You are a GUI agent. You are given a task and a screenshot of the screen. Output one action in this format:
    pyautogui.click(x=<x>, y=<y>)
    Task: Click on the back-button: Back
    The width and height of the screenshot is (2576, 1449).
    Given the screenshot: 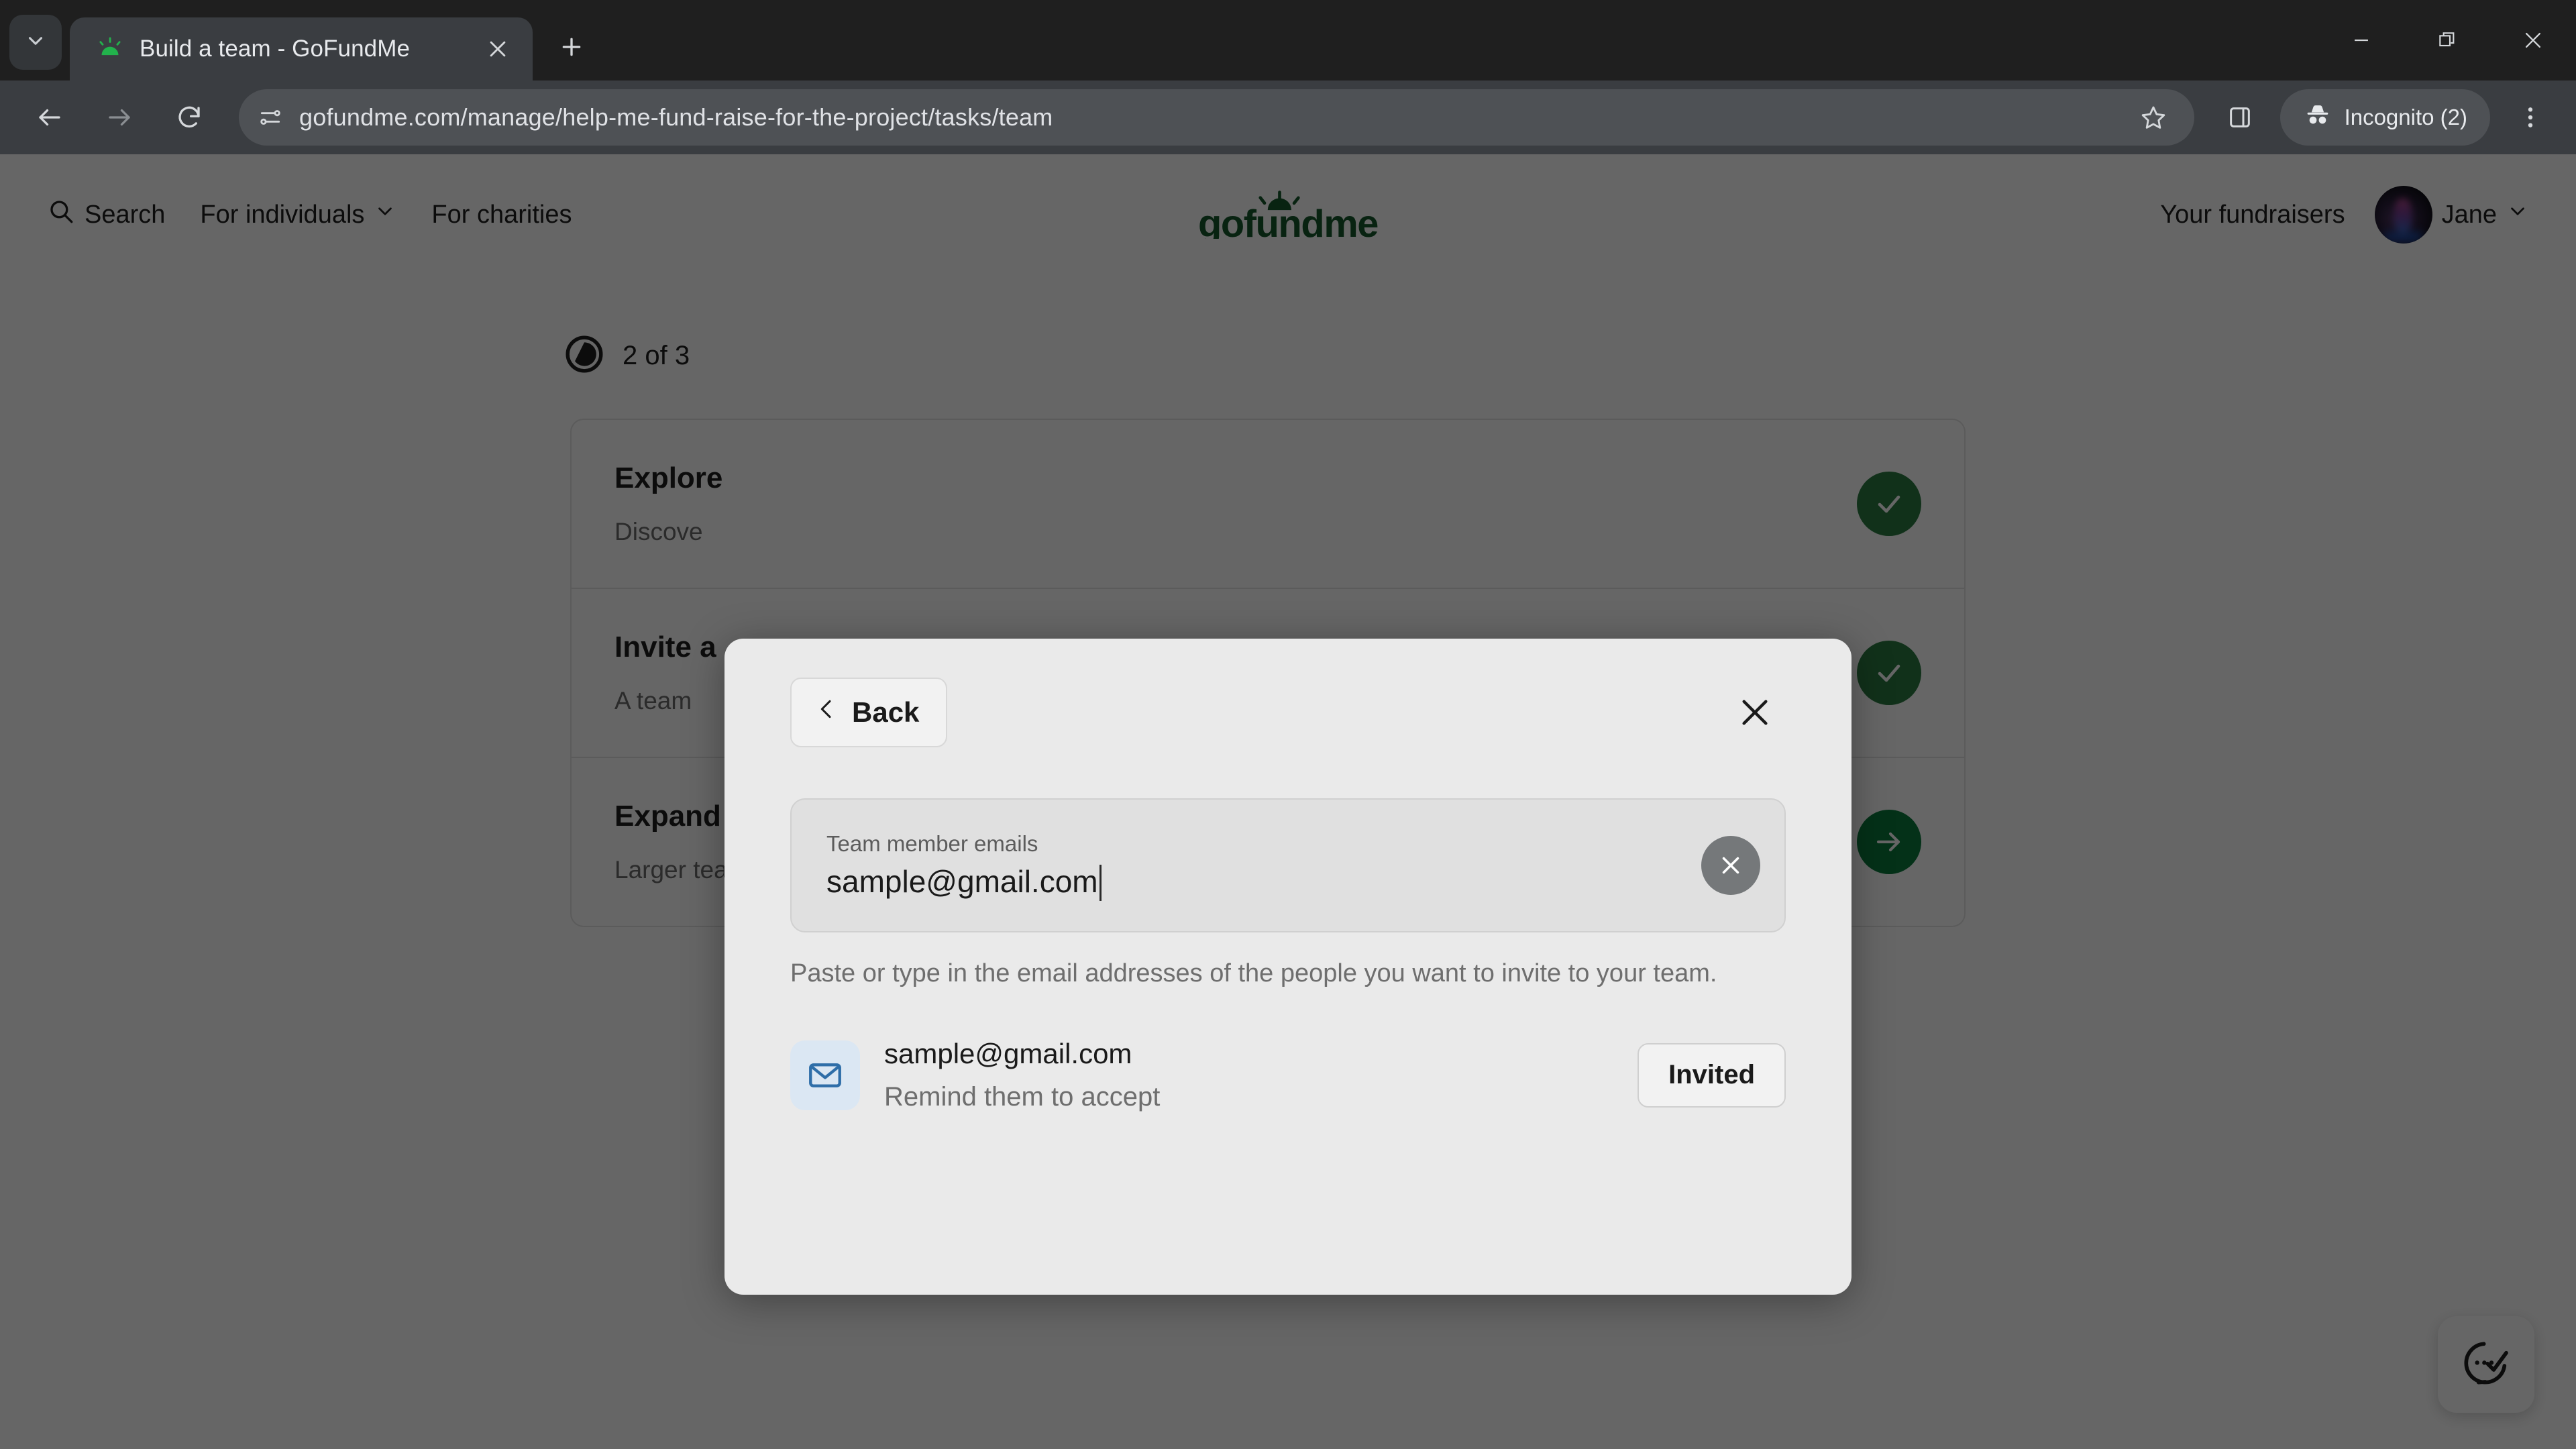 What is the action you would take?
    pyautogui.click(x=869, y=712)
    